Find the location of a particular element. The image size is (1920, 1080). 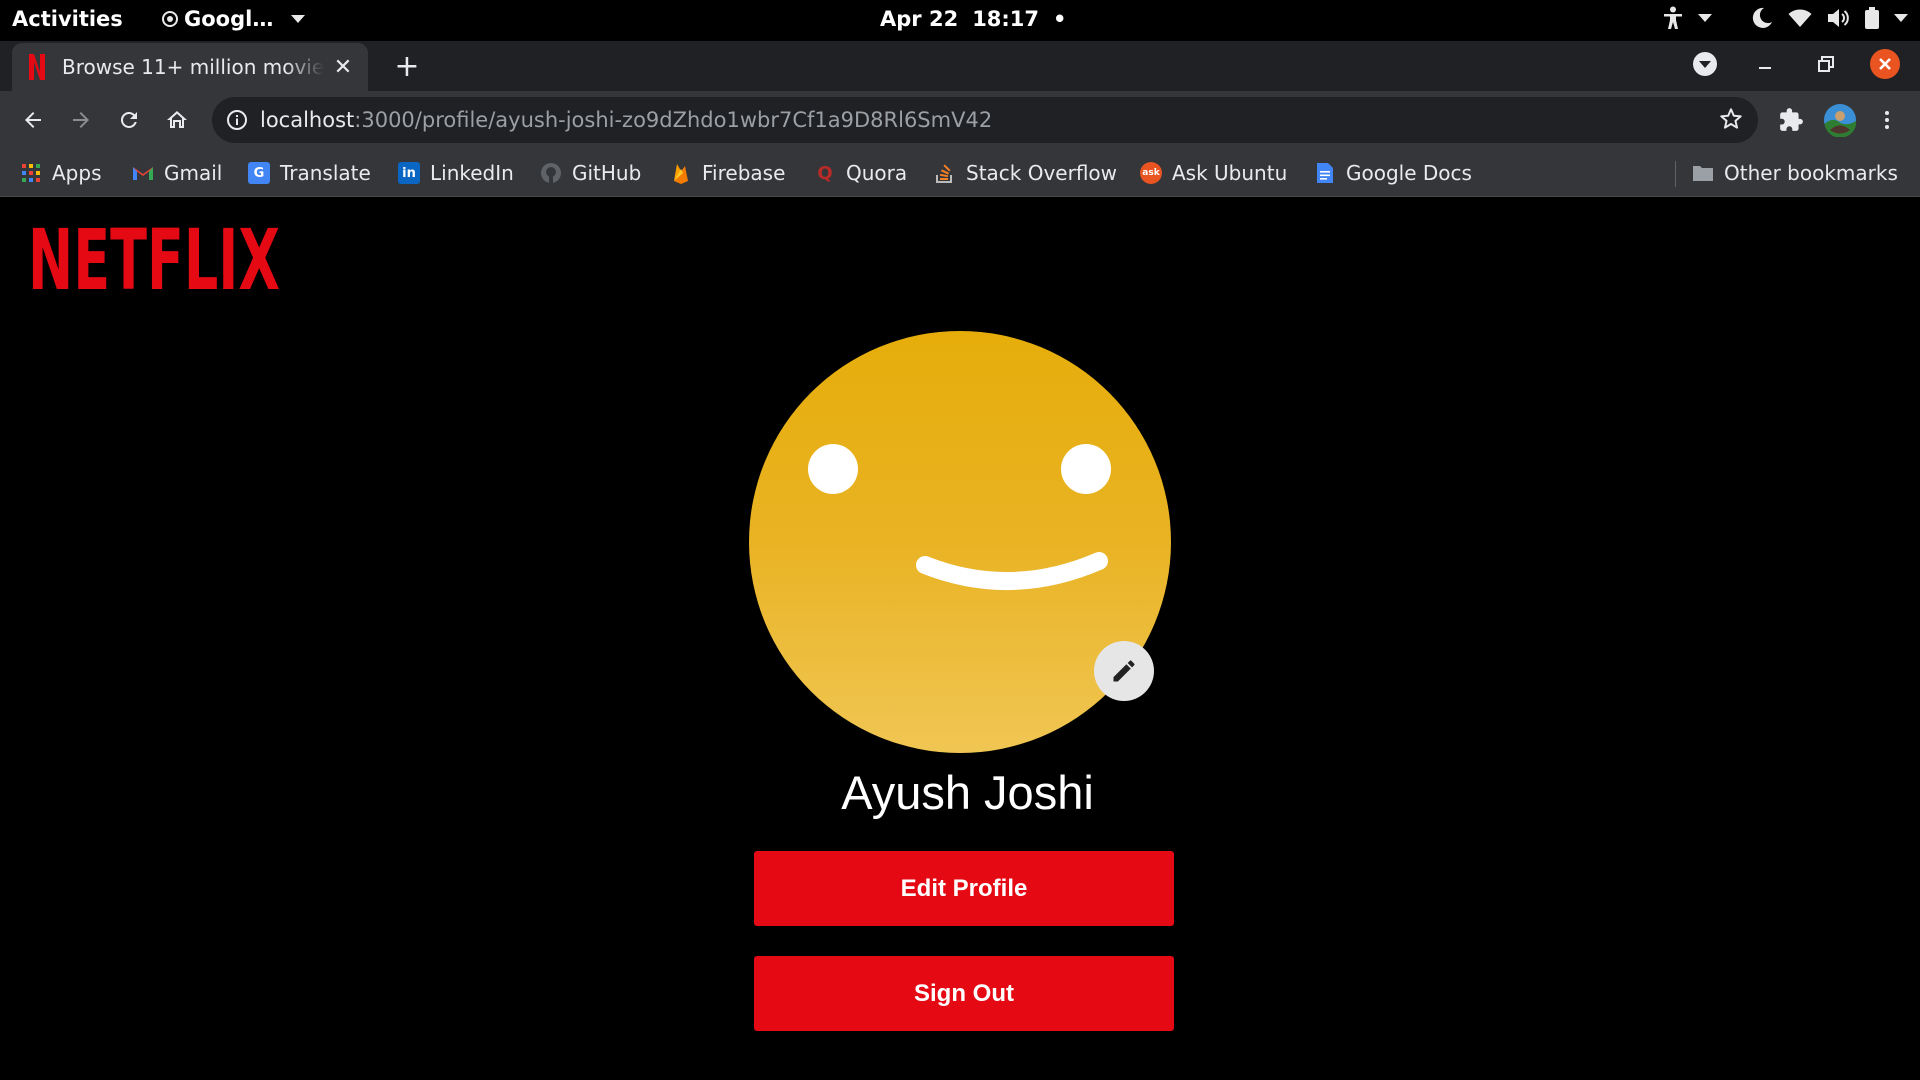

system-top-bar: Activities Googl… Apr 22 18:17 • is located at coordinates (960, 20).